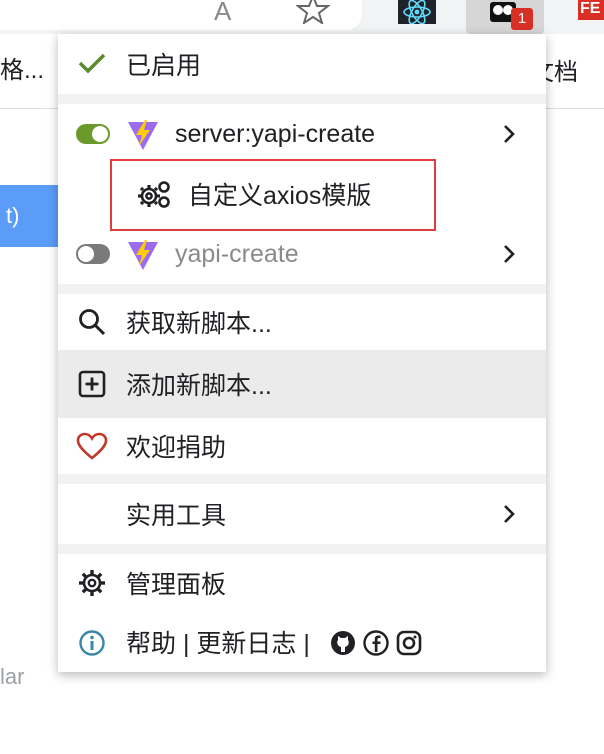  What do you see at coordinates (92, 643) in the screenshot?
I see `info-icon` at bounding box center [92, 643].